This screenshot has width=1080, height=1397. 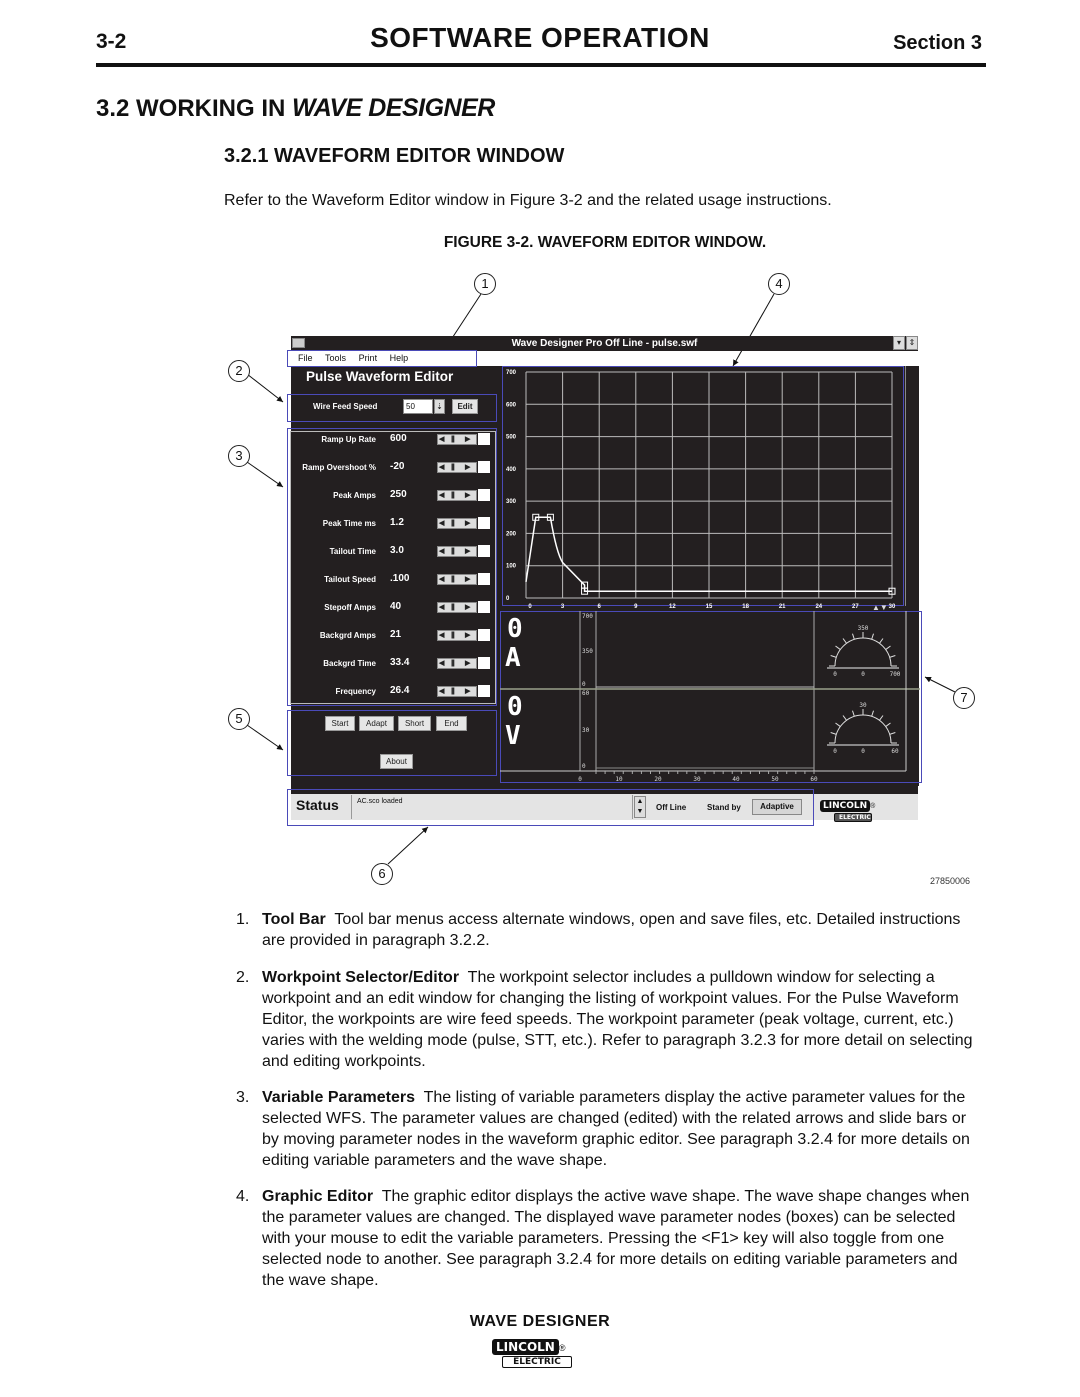 What do you see at coordinates (580, 779) in the screenshot?
I see `time-axis-tick: 0` at bounding box center [580, 779].